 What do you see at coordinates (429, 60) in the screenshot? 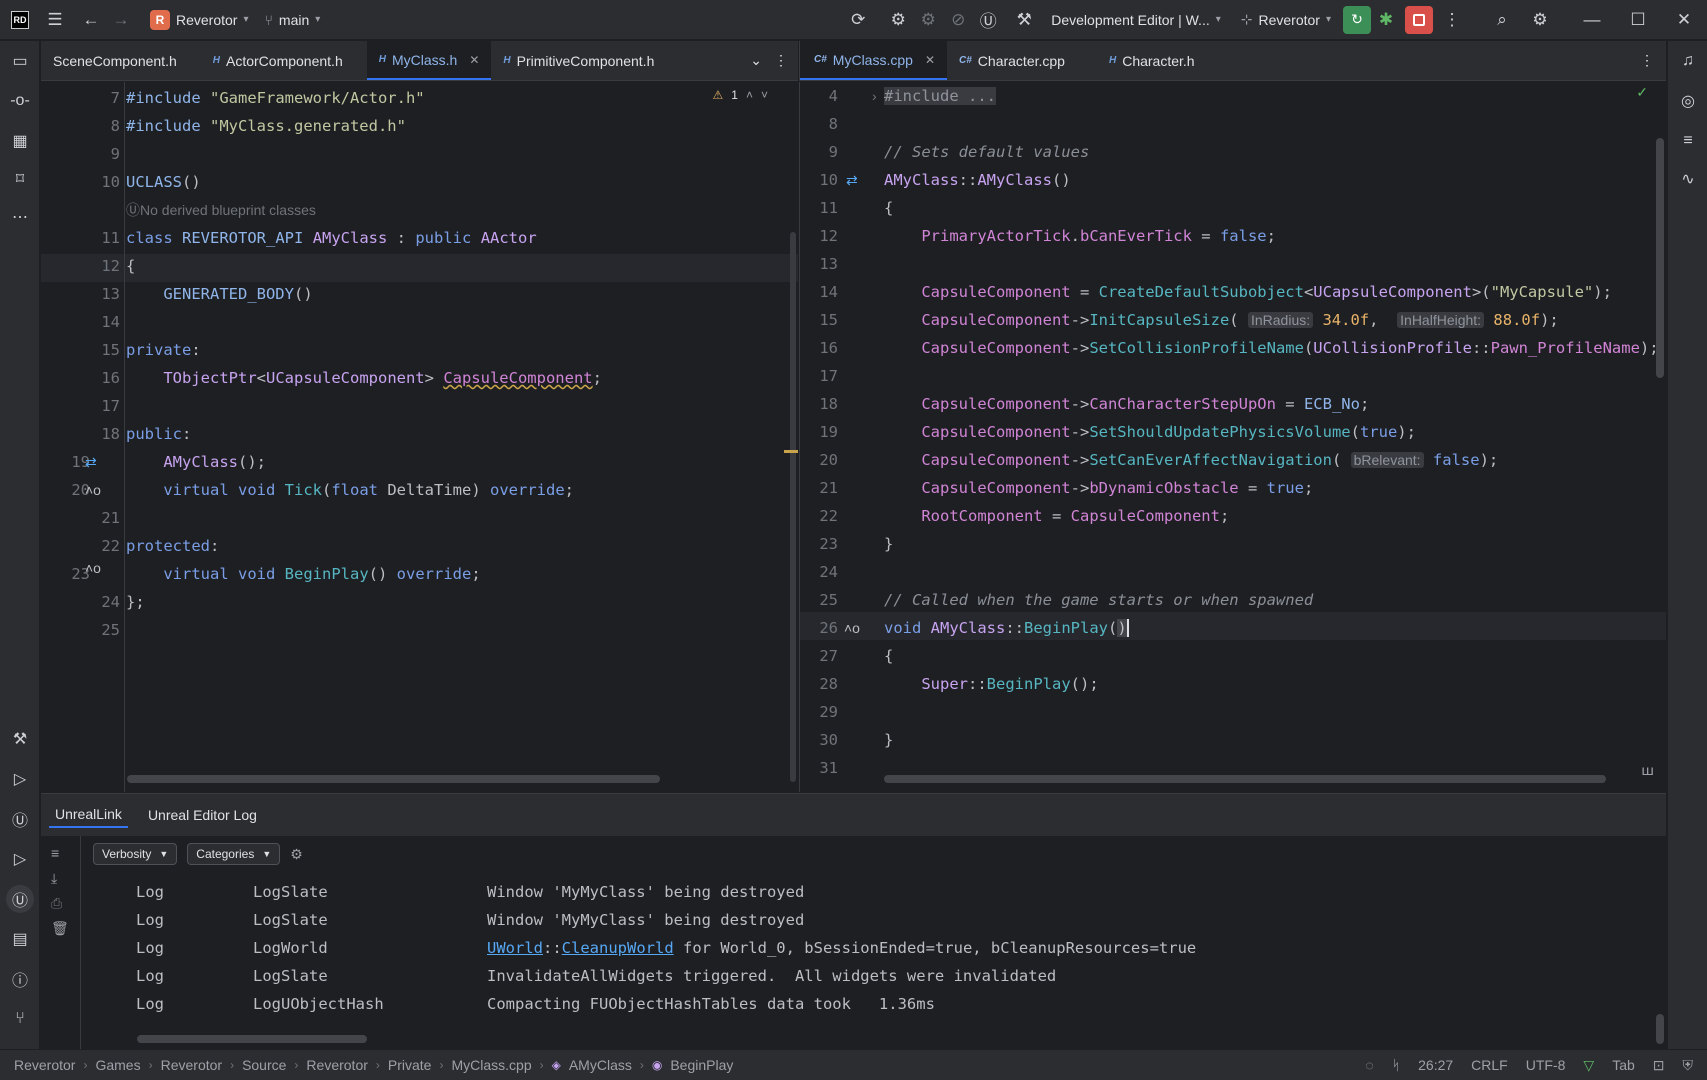
I see `tab-myclass-h: H MyClass.h ✕` at bounding box center [429, 60].